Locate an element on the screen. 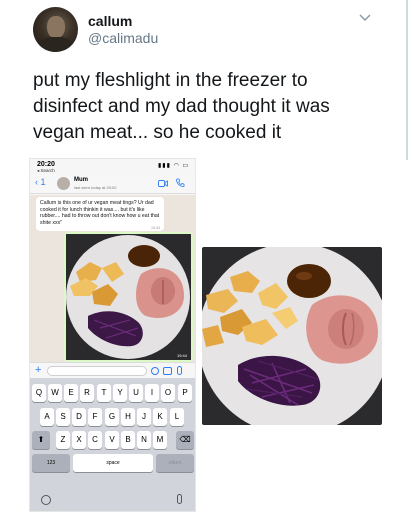  key-o: O is located at coordinates (168, 393).